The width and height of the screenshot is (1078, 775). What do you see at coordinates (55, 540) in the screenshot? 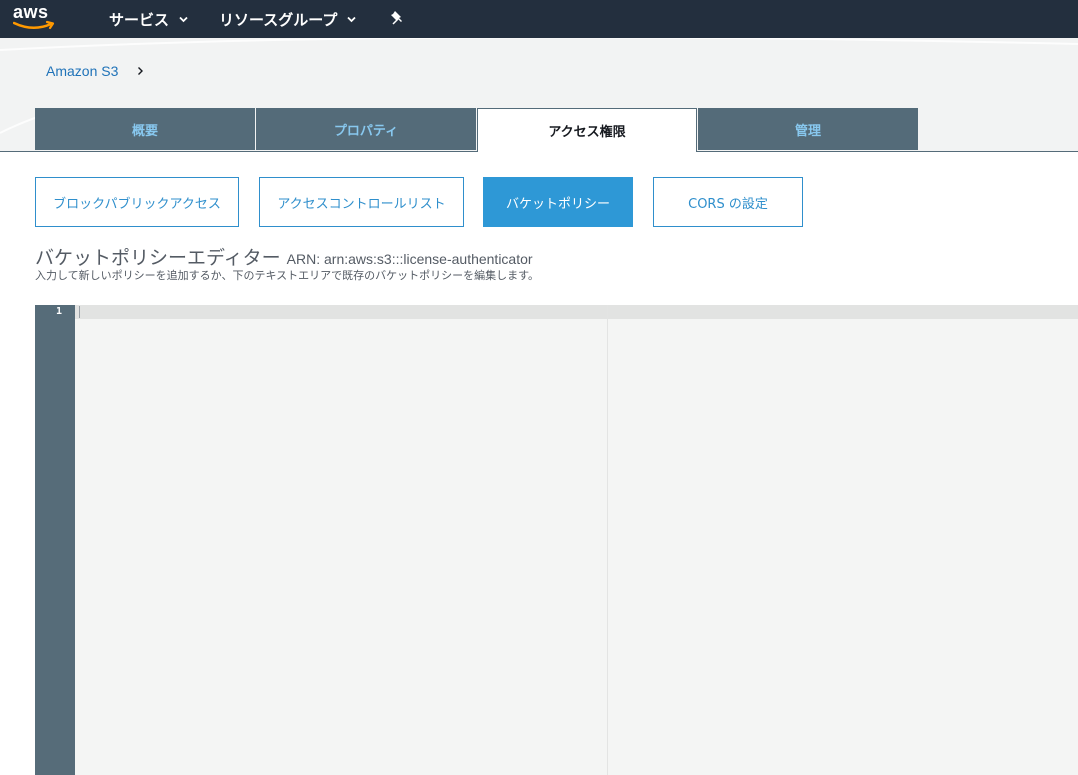
I see `editor-gutter: 1` at bounding box center [55, 540].